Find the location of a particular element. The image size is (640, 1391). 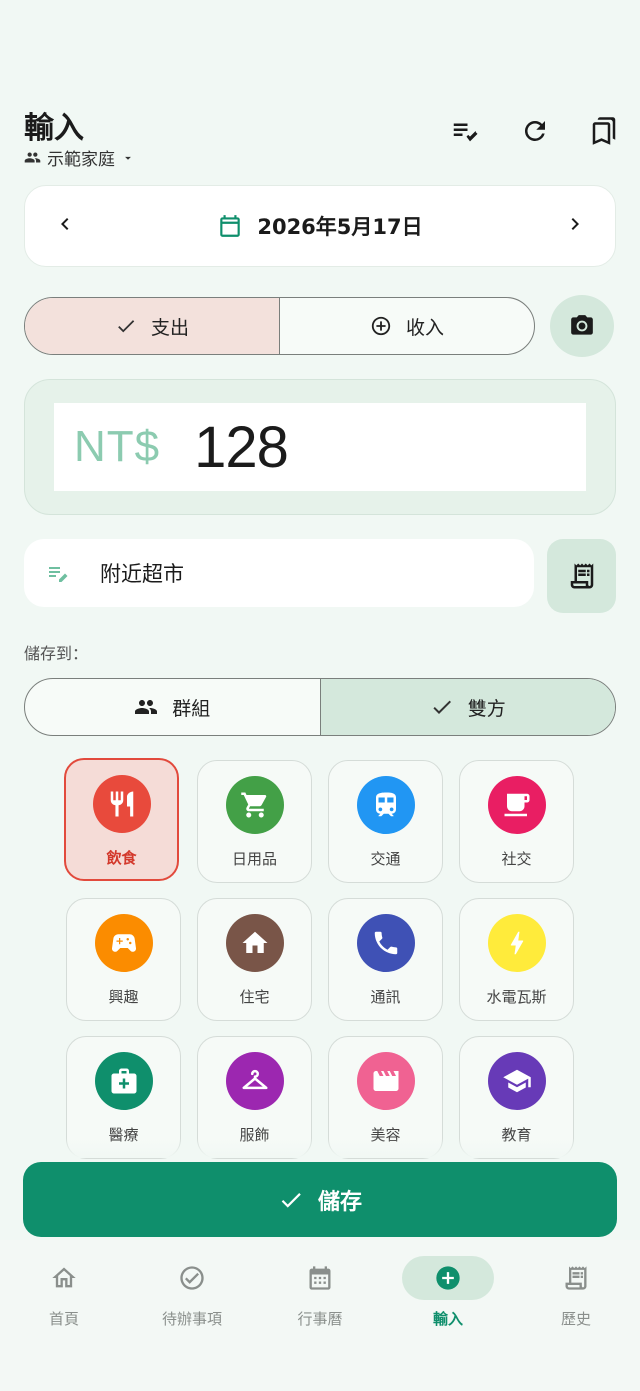

receipt-button is located at coordinates (581, 576).